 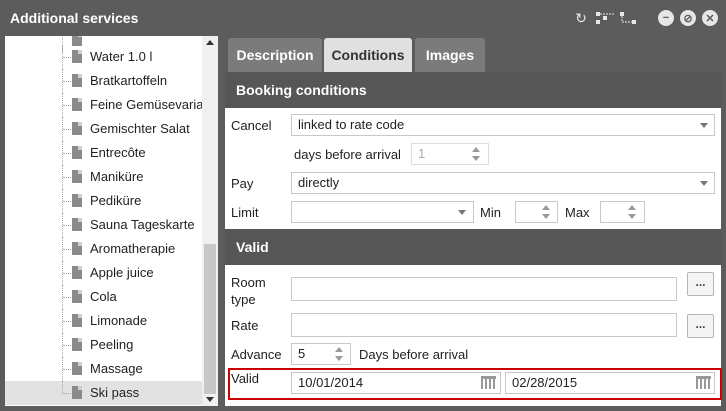 What do you see at coordinates (368, 55) in the screenshot?
I see `tab-conditions: Conditions` at bounding box center [368, 55].